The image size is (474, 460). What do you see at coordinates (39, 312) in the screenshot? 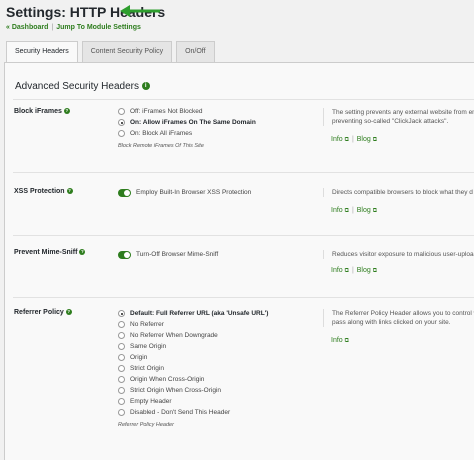
I see `referrer-policy-label-text: Referrer Policy` at bounding box center [39, 312].